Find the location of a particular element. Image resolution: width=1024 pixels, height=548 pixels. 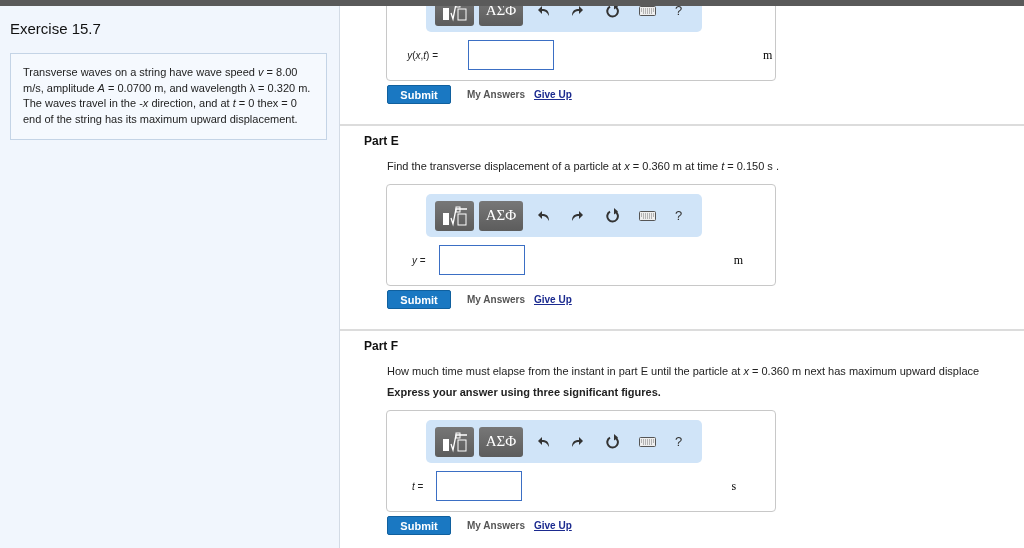

unit-label: s is located at coordinates (734, 486).